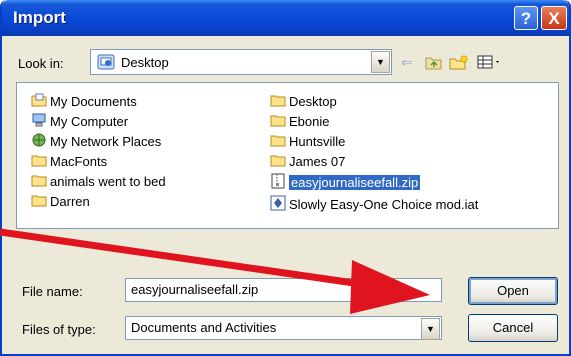 The height and width of the screenshot is (356, 571). What do you see at coordinates (345, 182) in the screenshot?
I see `list-item-selected: easyjournaliseefall.zip` at bounding box center [345, 182].